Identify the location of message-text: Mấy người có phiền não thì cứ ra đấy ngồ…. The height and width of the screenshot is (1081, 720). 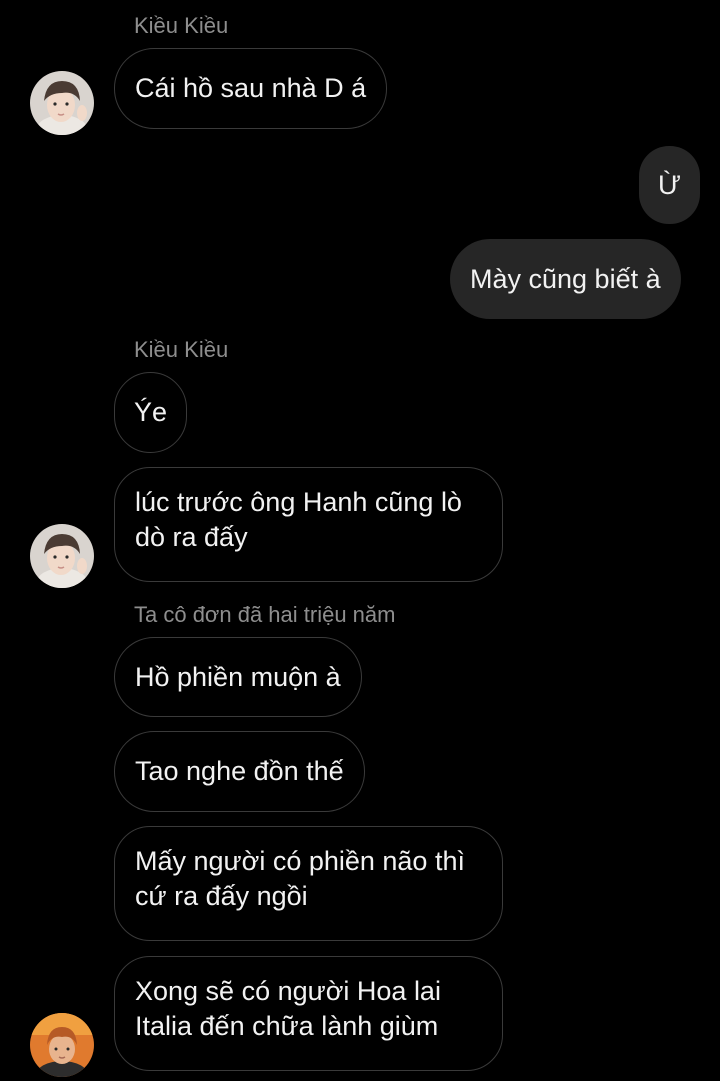
(300, 878).